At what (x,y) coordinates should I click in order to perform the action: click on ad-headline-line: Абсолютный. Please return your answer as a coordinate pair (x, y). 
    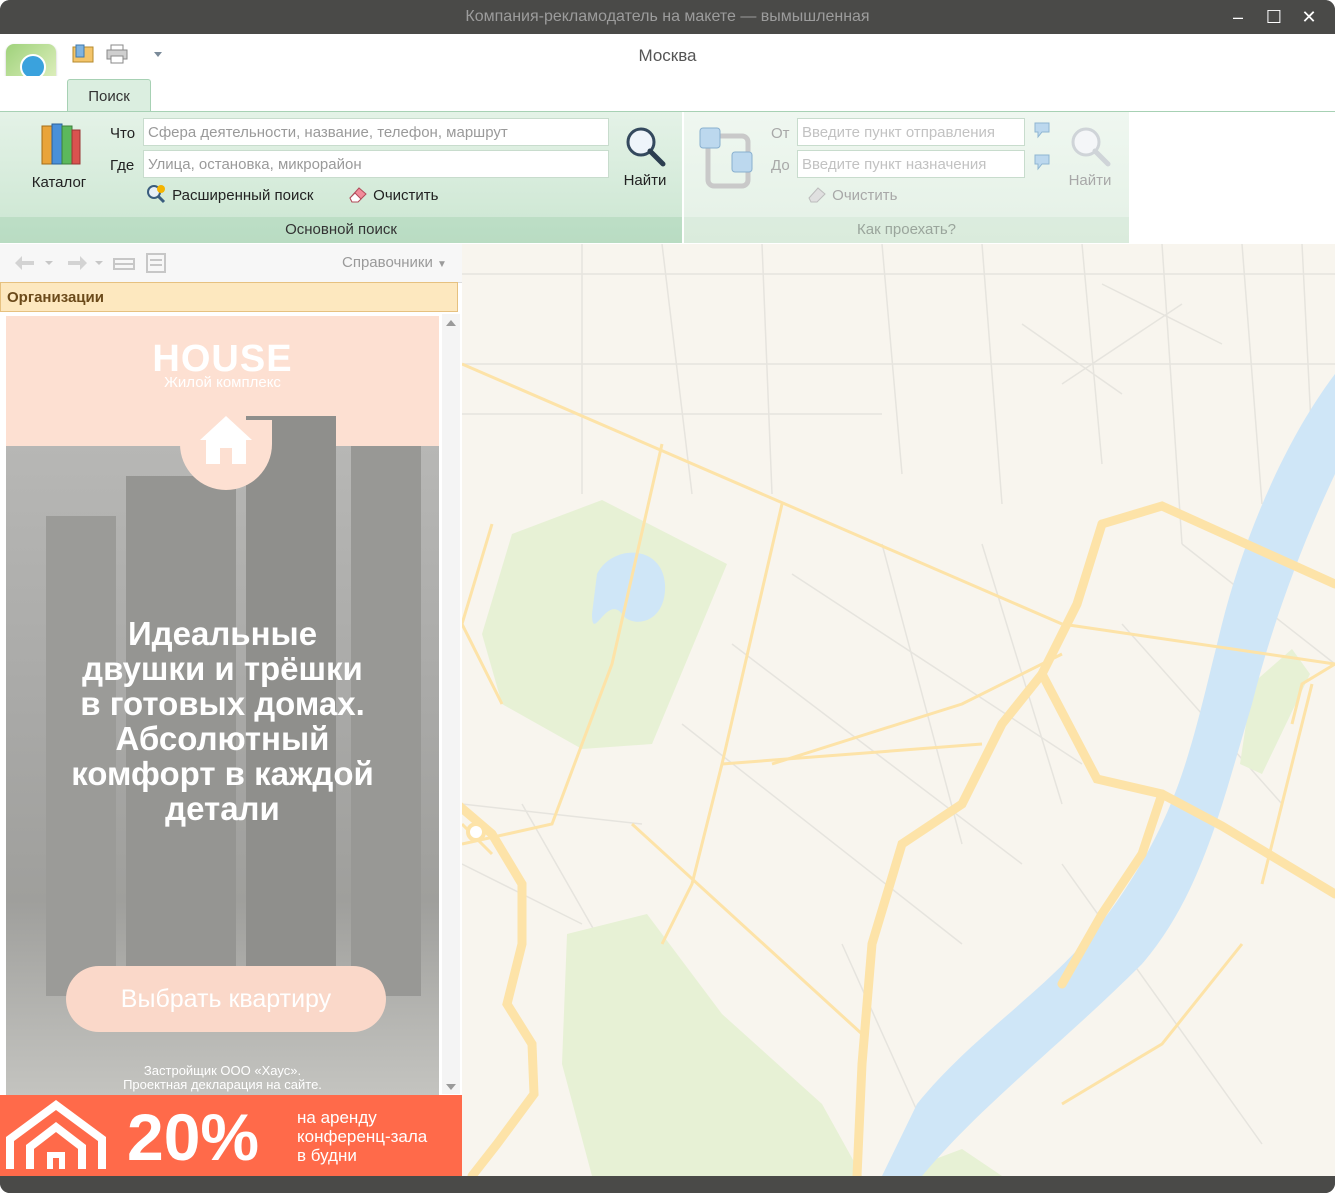
    Looking at the image, I should click on (222, 738).